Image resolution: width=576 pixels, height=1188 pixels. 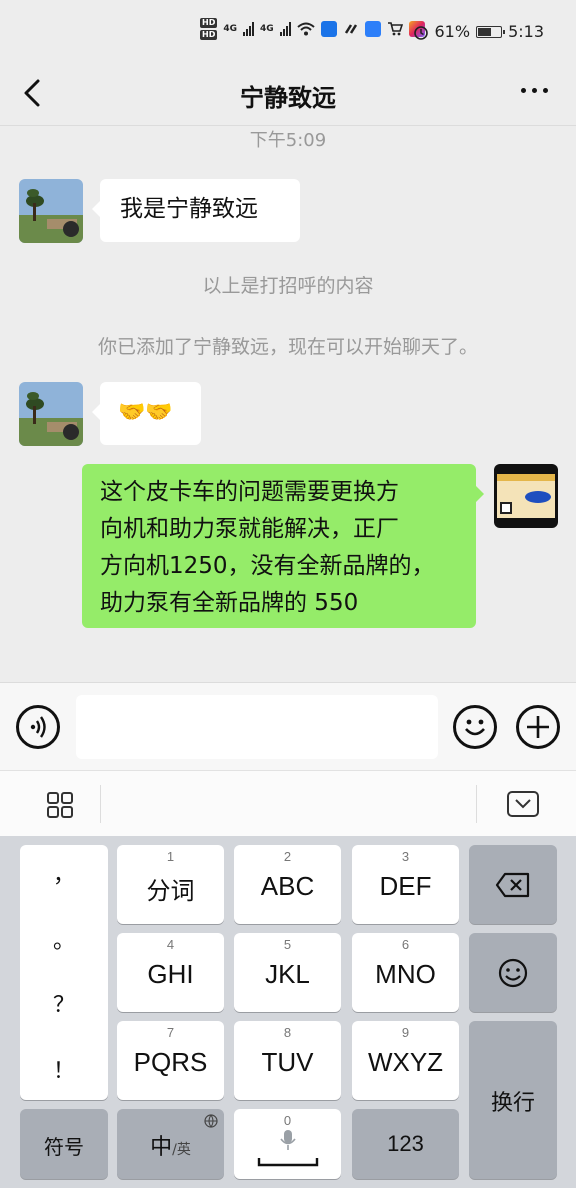 I want to click on key-2: 2 ABC, so click(x=287, y=884).